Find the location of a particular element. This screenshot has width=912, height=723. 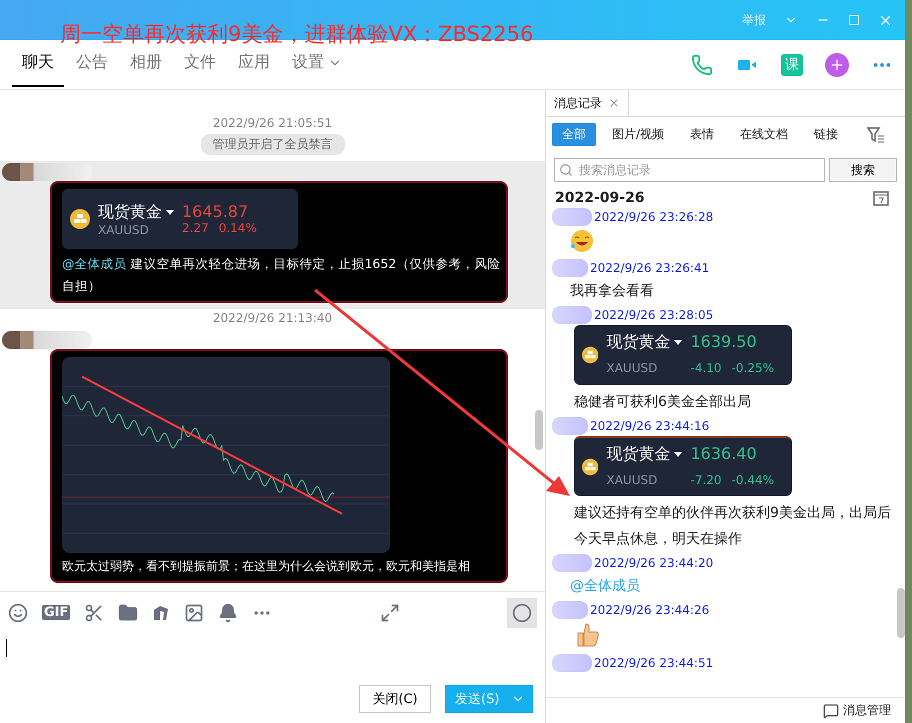

message-timestamp: 2022/9/26 21:05:51 is located at coordinates (273, 123).